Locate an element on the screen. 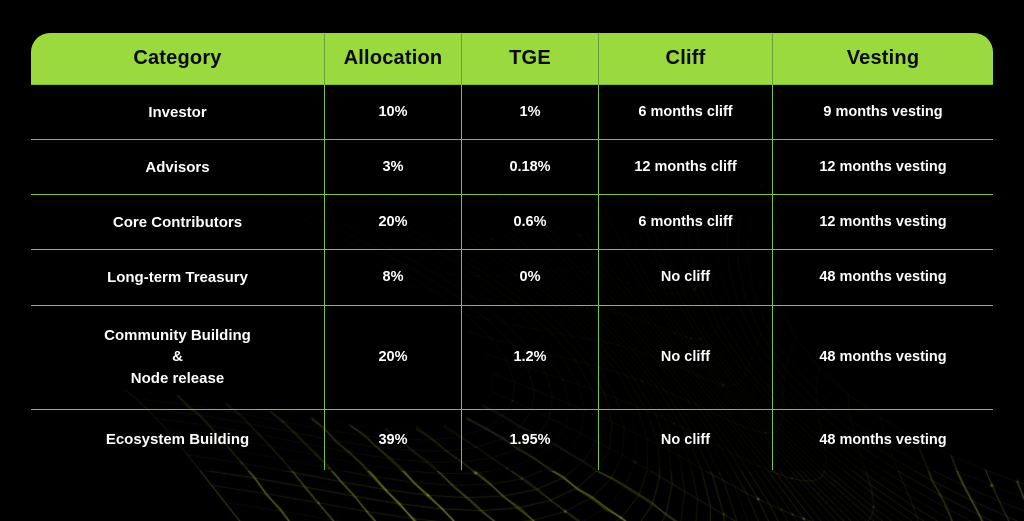 The width and height of the screenshot is (1024, 521). cell-tge: 1.2% is located at coordinates (530, 357).